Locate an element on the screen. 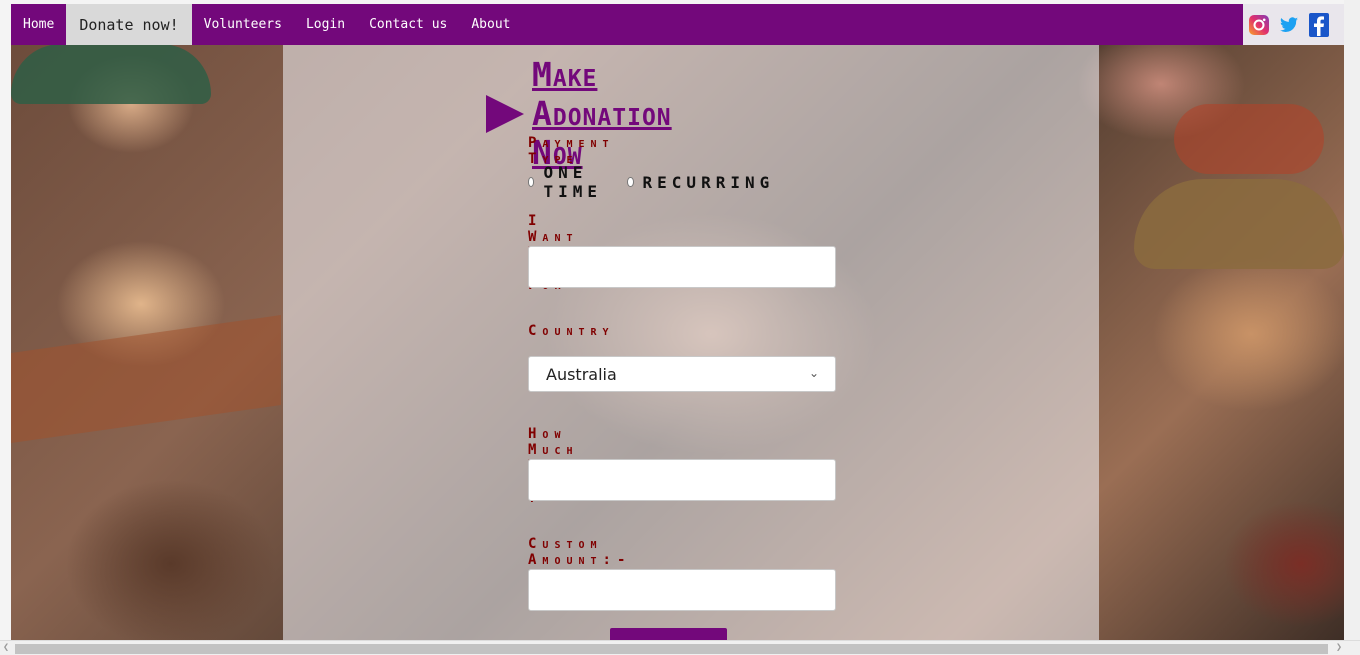  radio-one-time-label: ONE TIME is located at coordinates (576, 182).